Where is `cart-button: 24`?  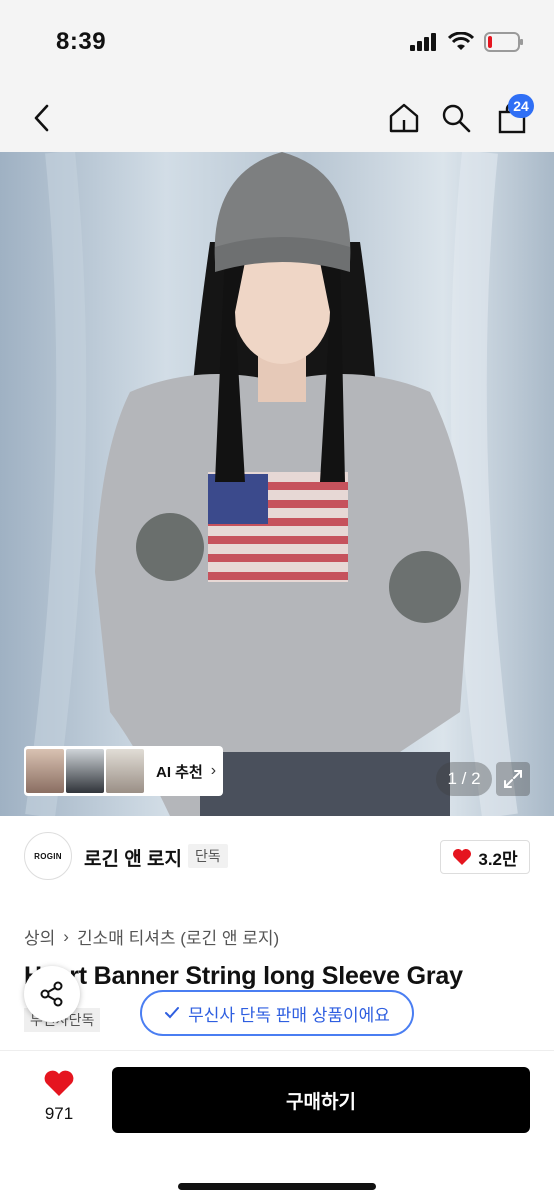
cart-button: 24 is located at coordinates (512, 118).